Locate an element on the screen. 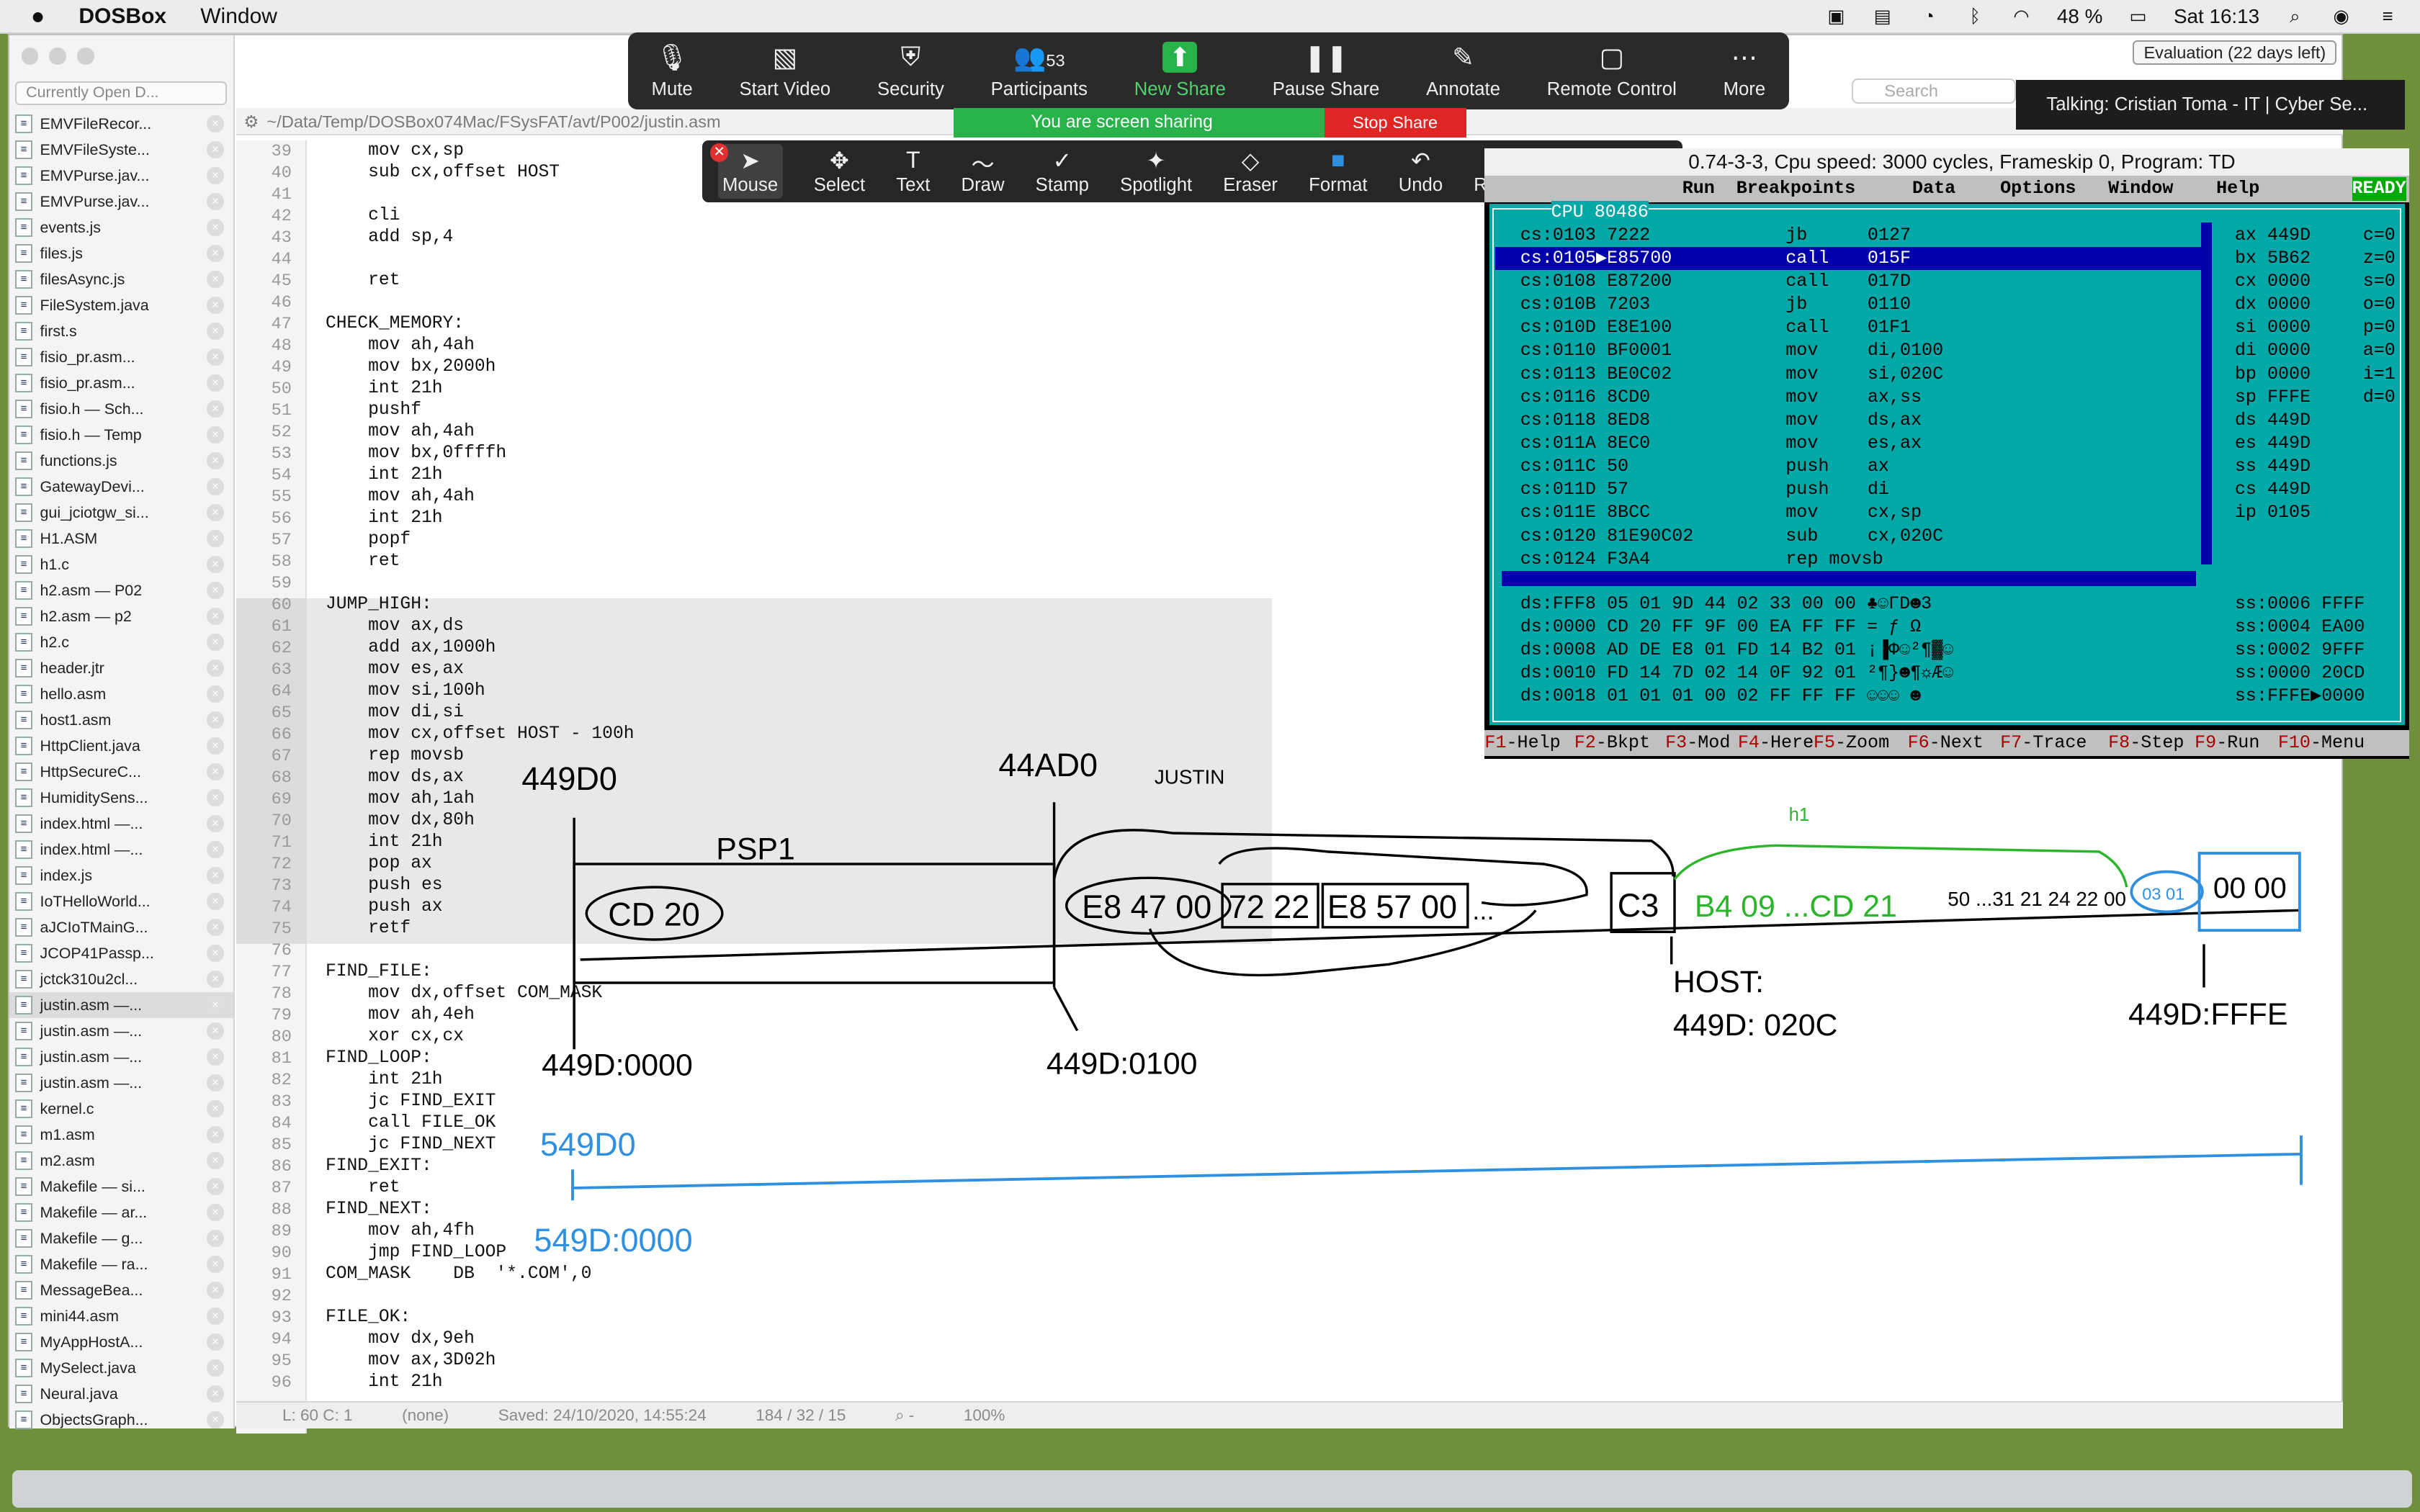  label-small-bytes: 50 ...31 21 24 22 00 is located at coordinates (2037, 899).